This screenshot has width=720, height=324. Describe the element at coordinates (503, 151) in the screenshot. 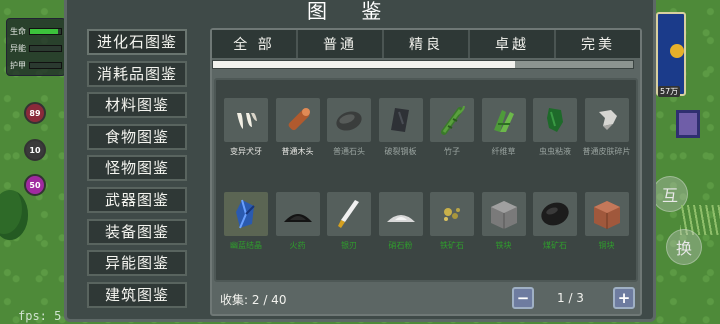

I see `item-name: 纤维草` at that location.